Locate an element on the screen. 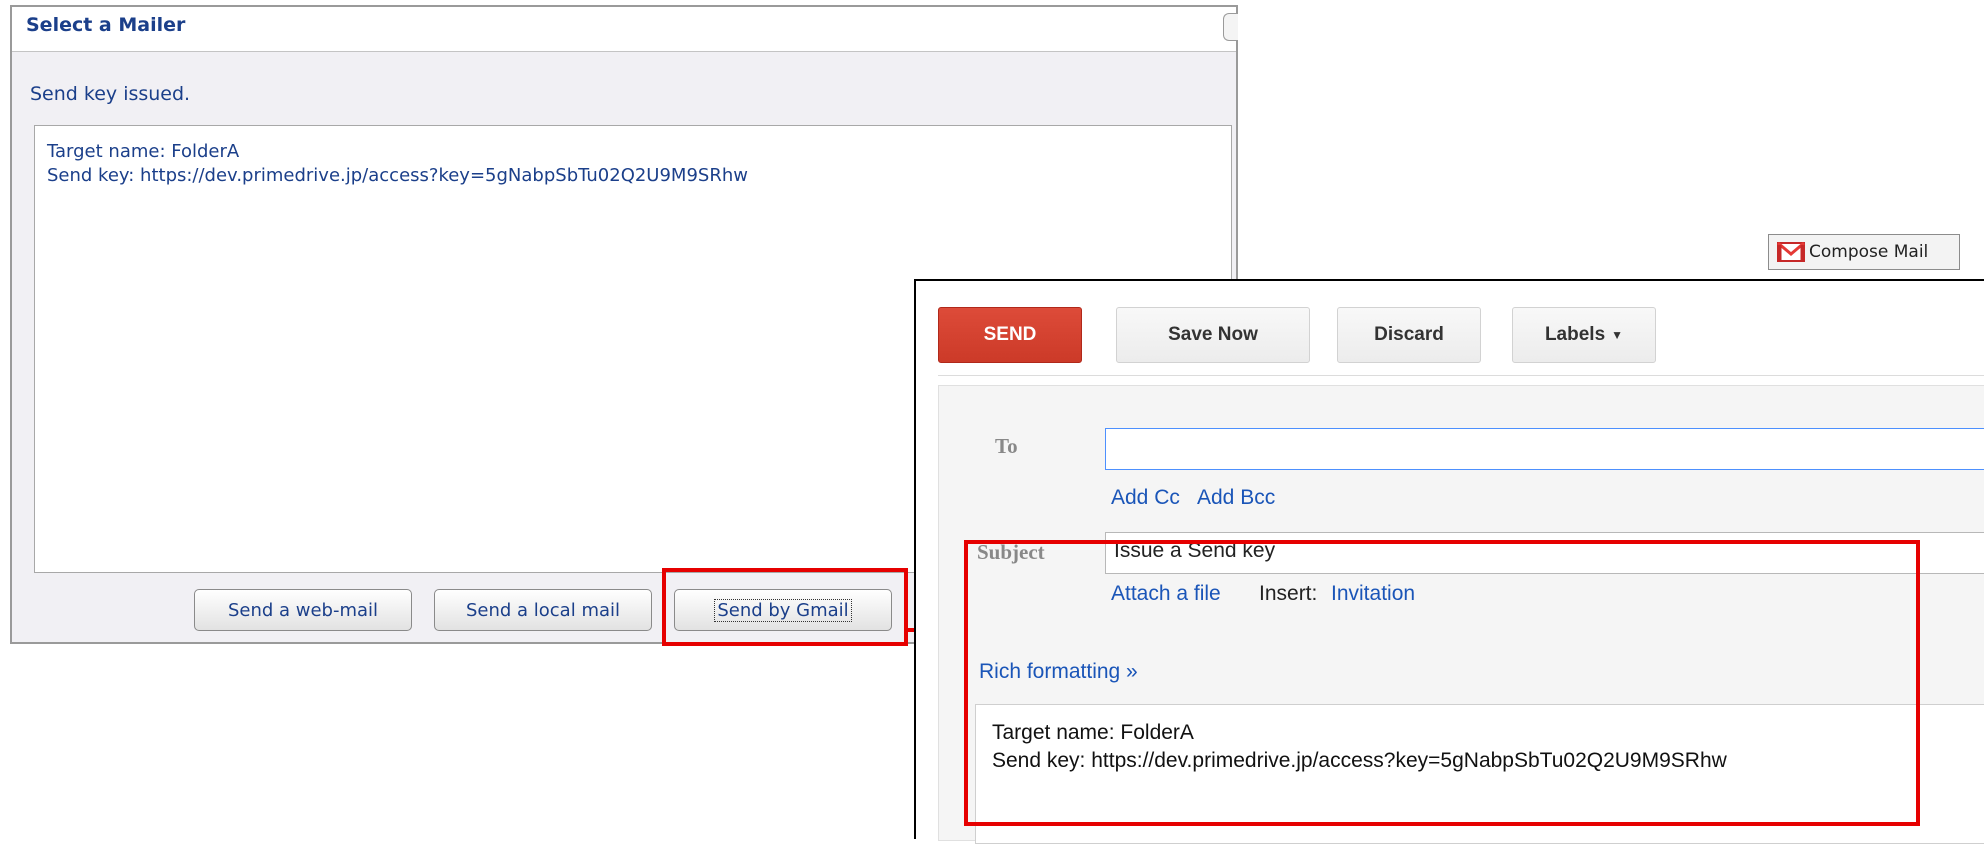 Image resolution: width=1984 pixels, height=844 pixels. gmail-icon is located at coordinates (1791, 251).